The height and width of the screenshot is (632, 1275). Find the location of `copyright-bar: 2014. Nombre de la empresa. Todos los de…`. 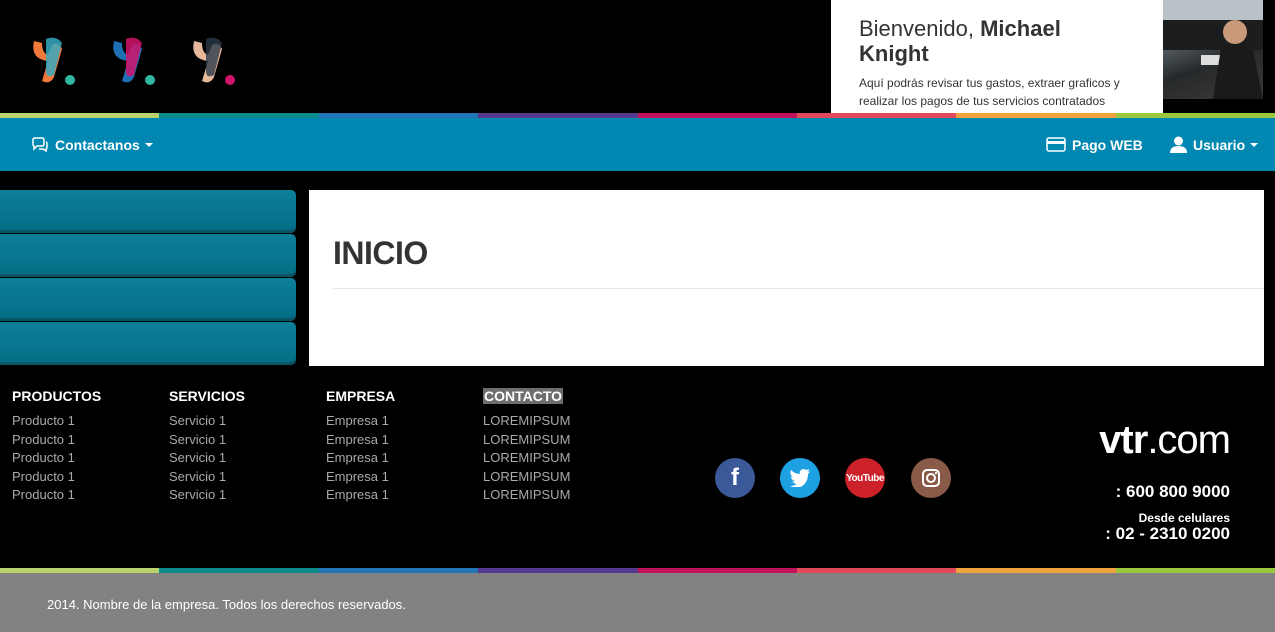

copyright-bar: 2014. Nombre de la empresa. Todos los de… is located at coordinates (637, 602).